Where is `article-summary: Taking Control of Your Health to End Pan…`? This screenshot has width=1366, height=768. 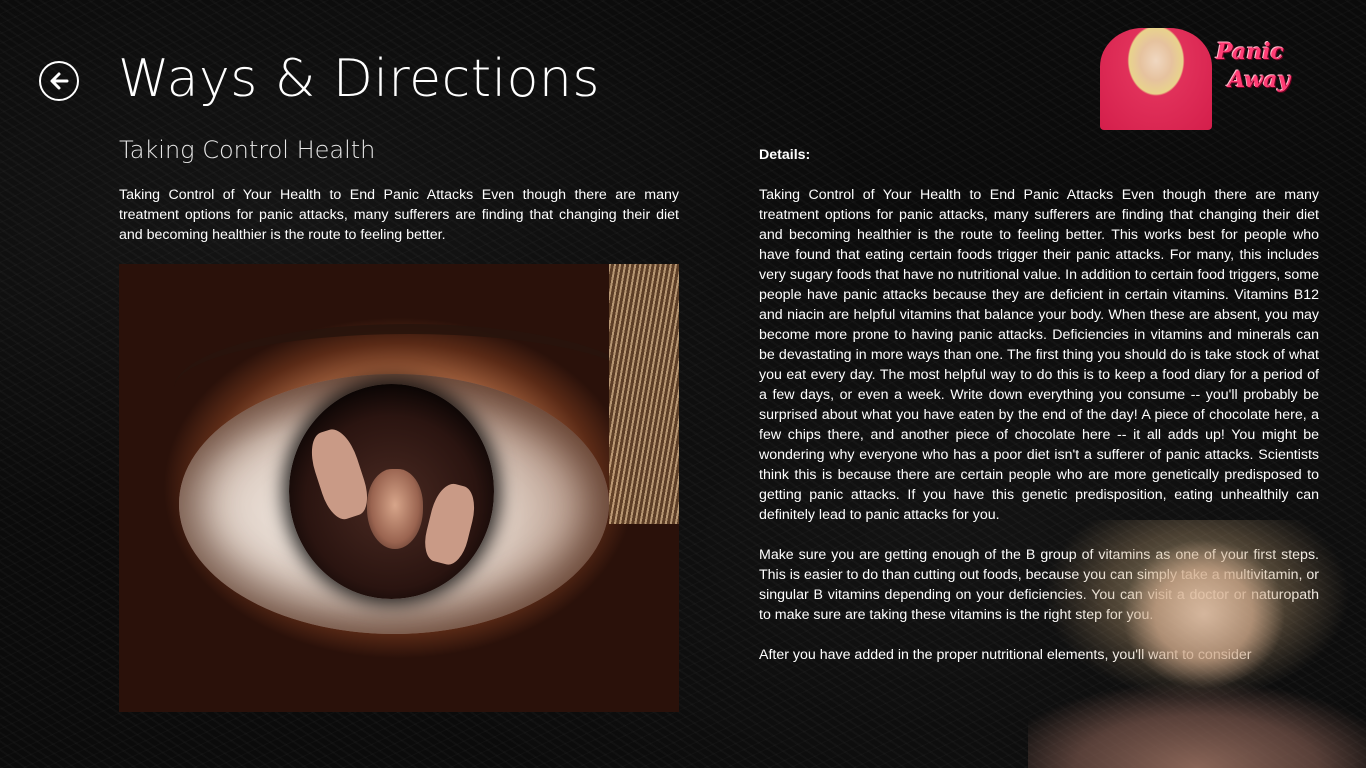
article-summary: Taking Control of Your Health to End Pan… is located at coordinates (399, 215).